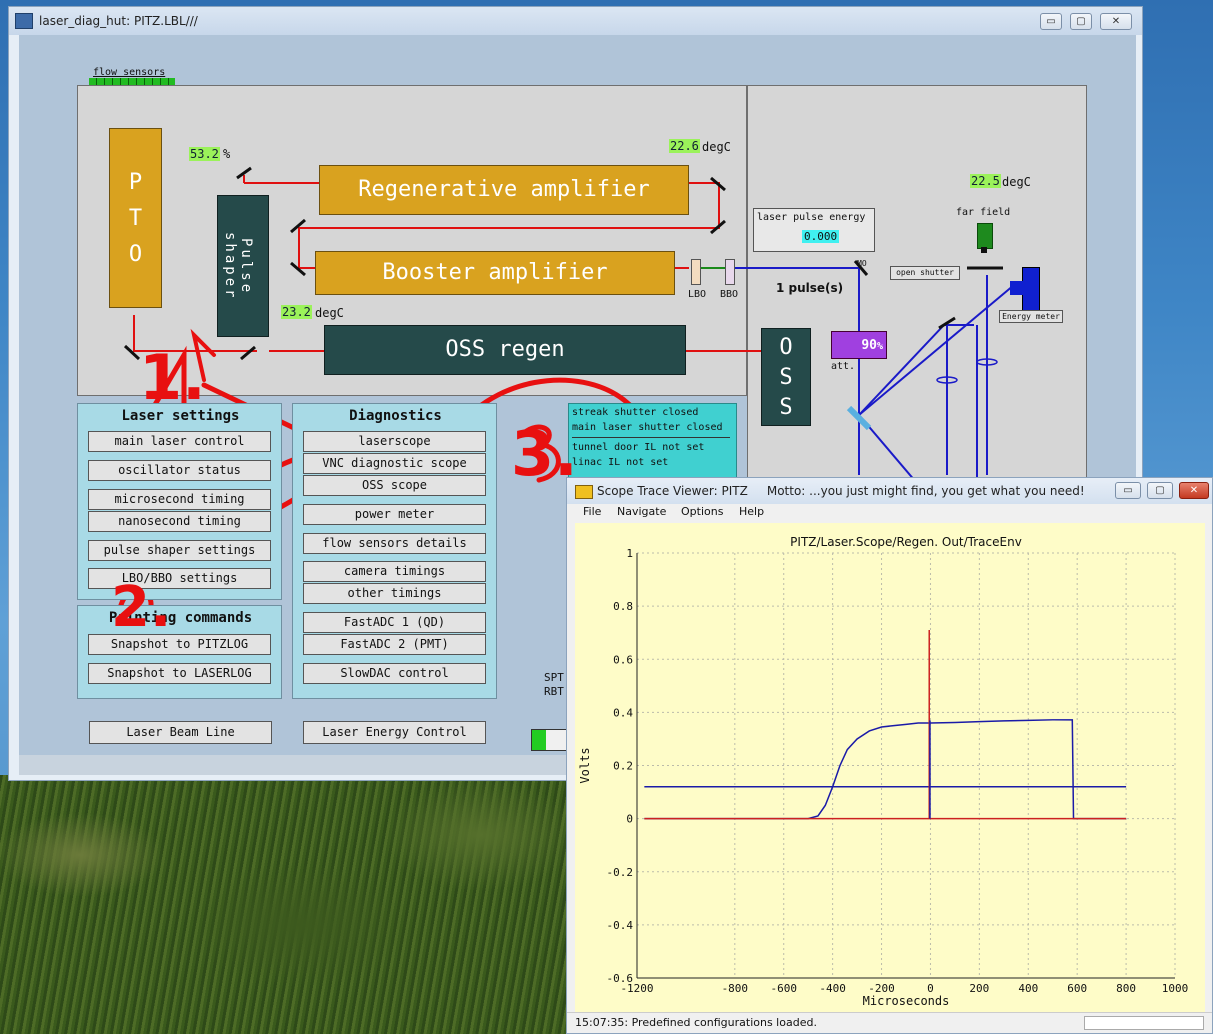 The height and width of the screenshot is (1034, 1213). Describe the element at coordinates (906, 542) in the screenshot. I see `chart-title: PITZ/Laser.Scope/Regen. Out/TraceEnv` at that location.